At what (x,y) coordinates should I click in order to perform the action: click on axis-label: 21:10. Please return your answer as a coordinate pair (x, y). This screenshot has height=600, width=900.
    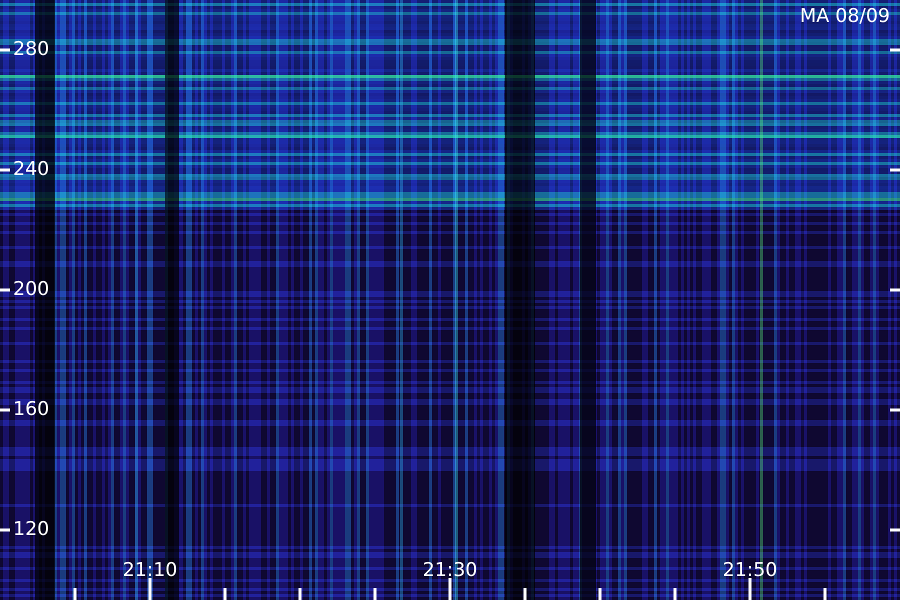
    Looking at the image, I should click on (150, 570).